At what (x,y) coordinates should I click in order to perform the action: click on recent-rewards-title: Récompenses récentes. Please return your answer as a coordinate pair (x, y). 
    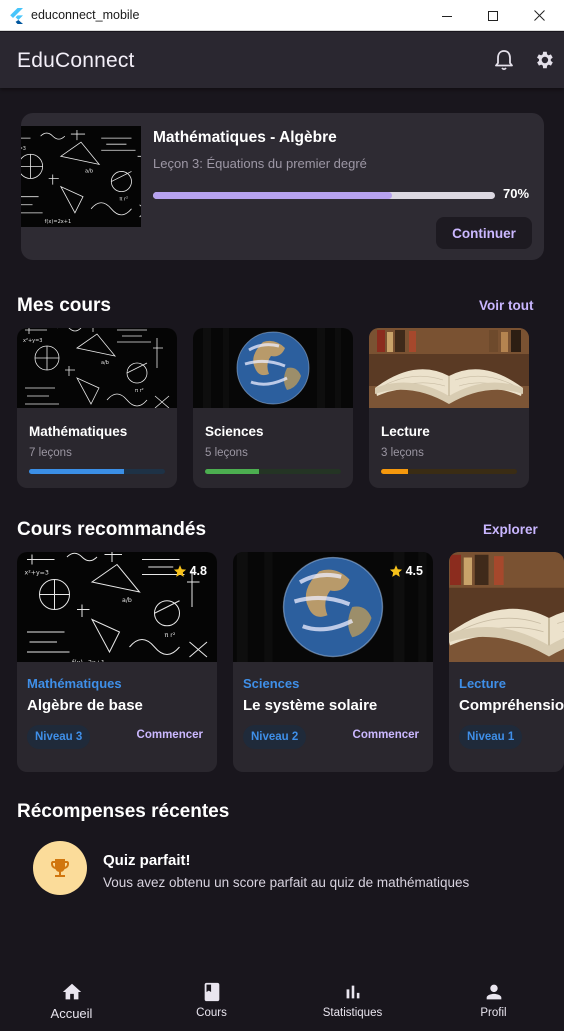
    Looking at the image, I should click on (123, 811).